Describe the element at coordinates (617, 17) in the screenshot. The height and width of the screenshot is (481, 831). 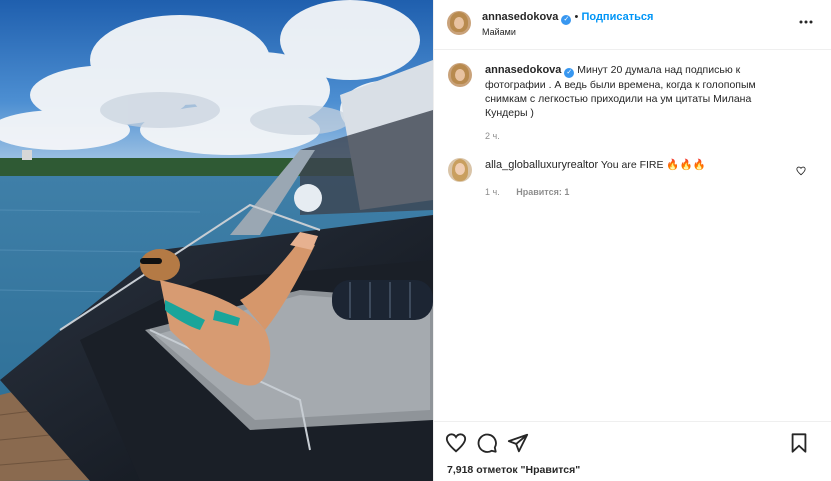
I see `follow-button: Подписаться` at that location.